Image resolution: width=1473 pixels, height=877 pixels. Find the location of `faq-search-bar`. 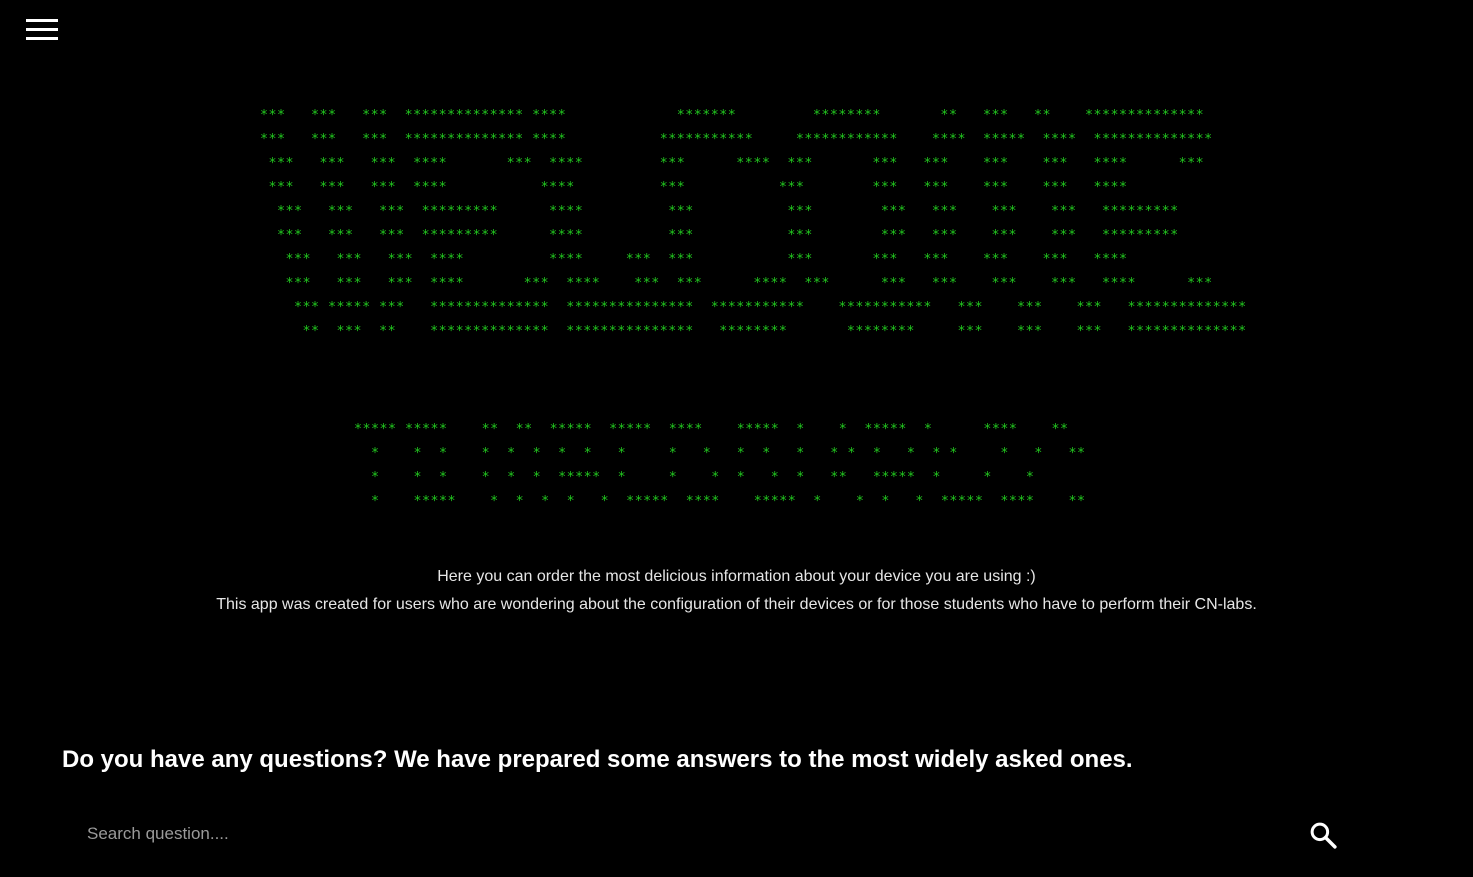

faq-search-bar is located at coordinates (710, 834).